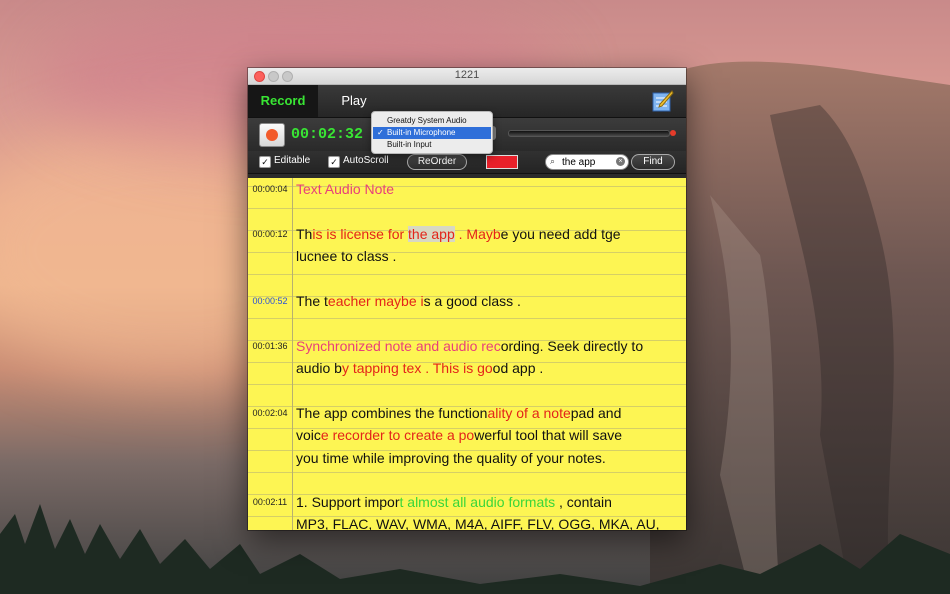 This screenshot has height=594, width=950. Describe the element at coordinates (518, 368) in the screenshot. I see `note-text-run: od app .` at that location.